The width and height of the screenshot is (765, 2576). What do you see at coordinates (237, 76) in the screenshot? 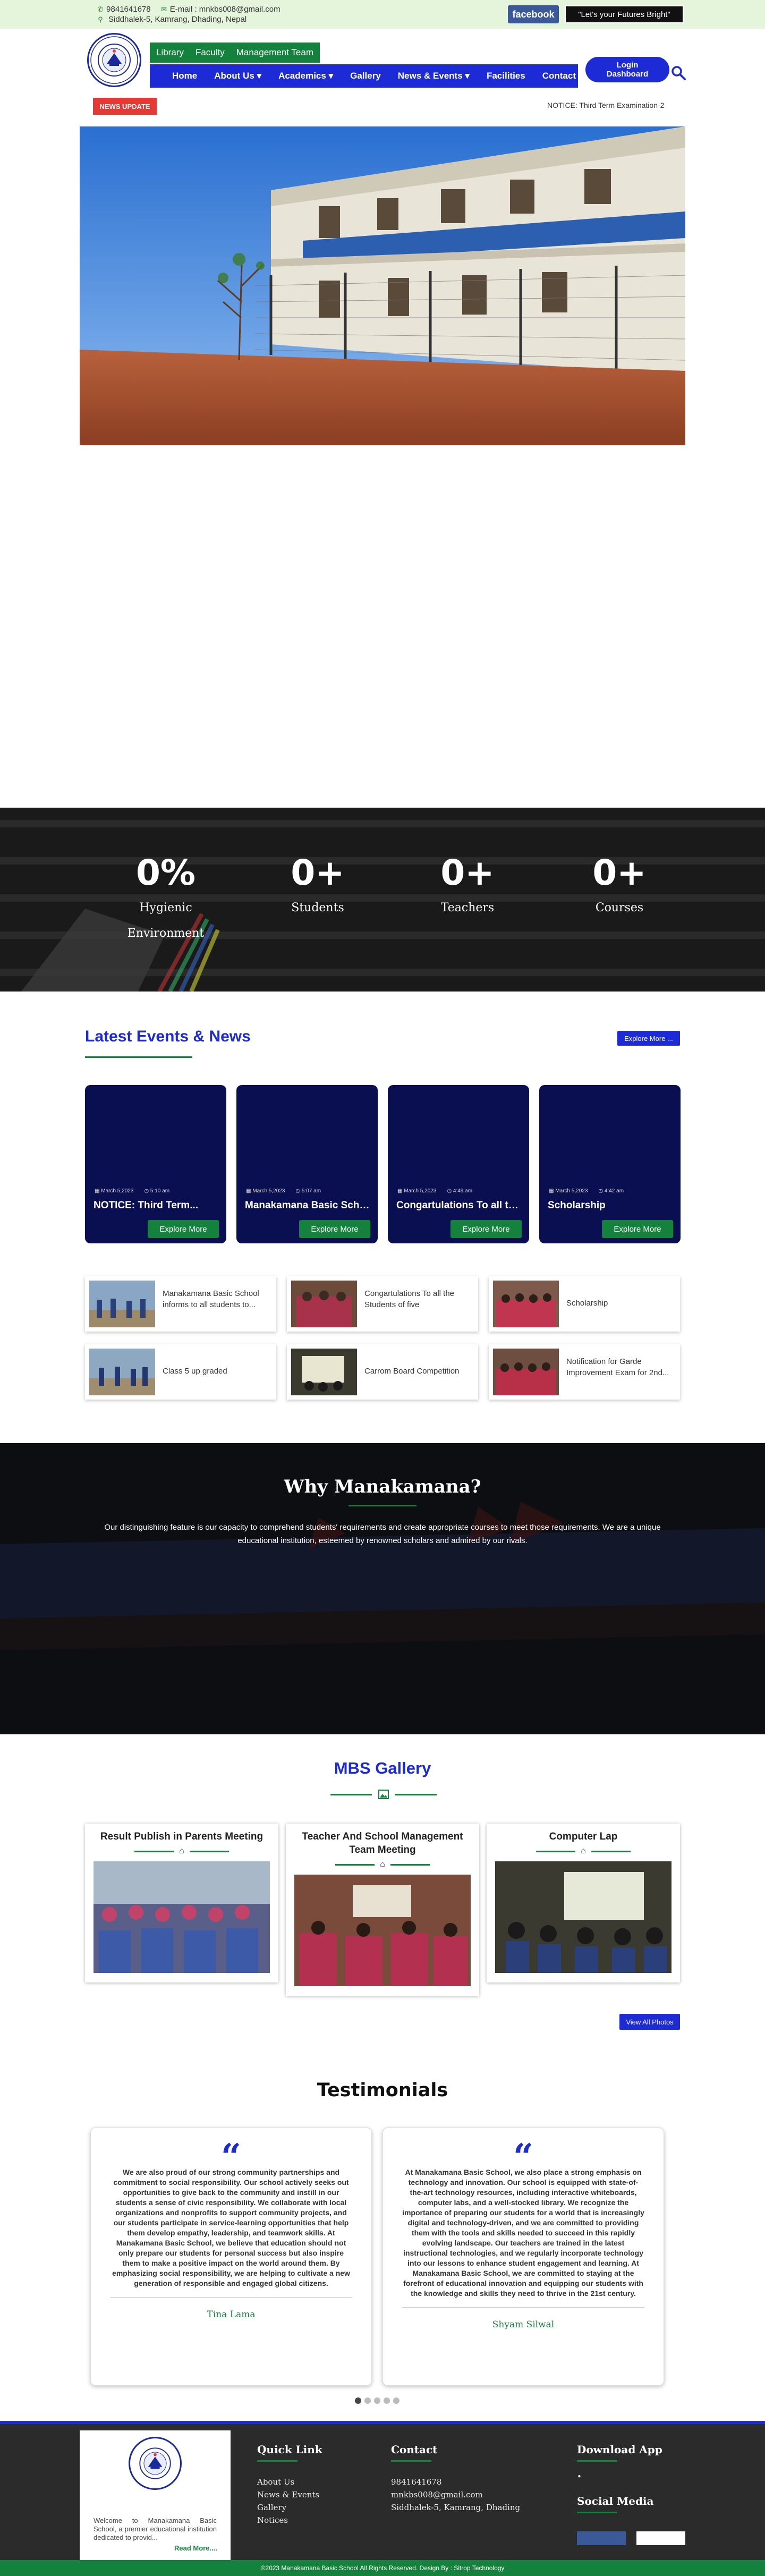
I see `nav-about-us: About Us ▾` at bounding box center [237, 76].